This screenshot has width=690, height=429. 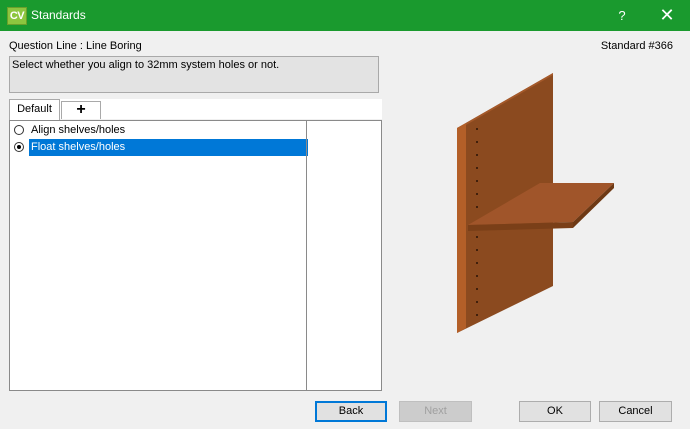 I want to click on option-label: Align shelves/holes, so click(x=78, y=130).